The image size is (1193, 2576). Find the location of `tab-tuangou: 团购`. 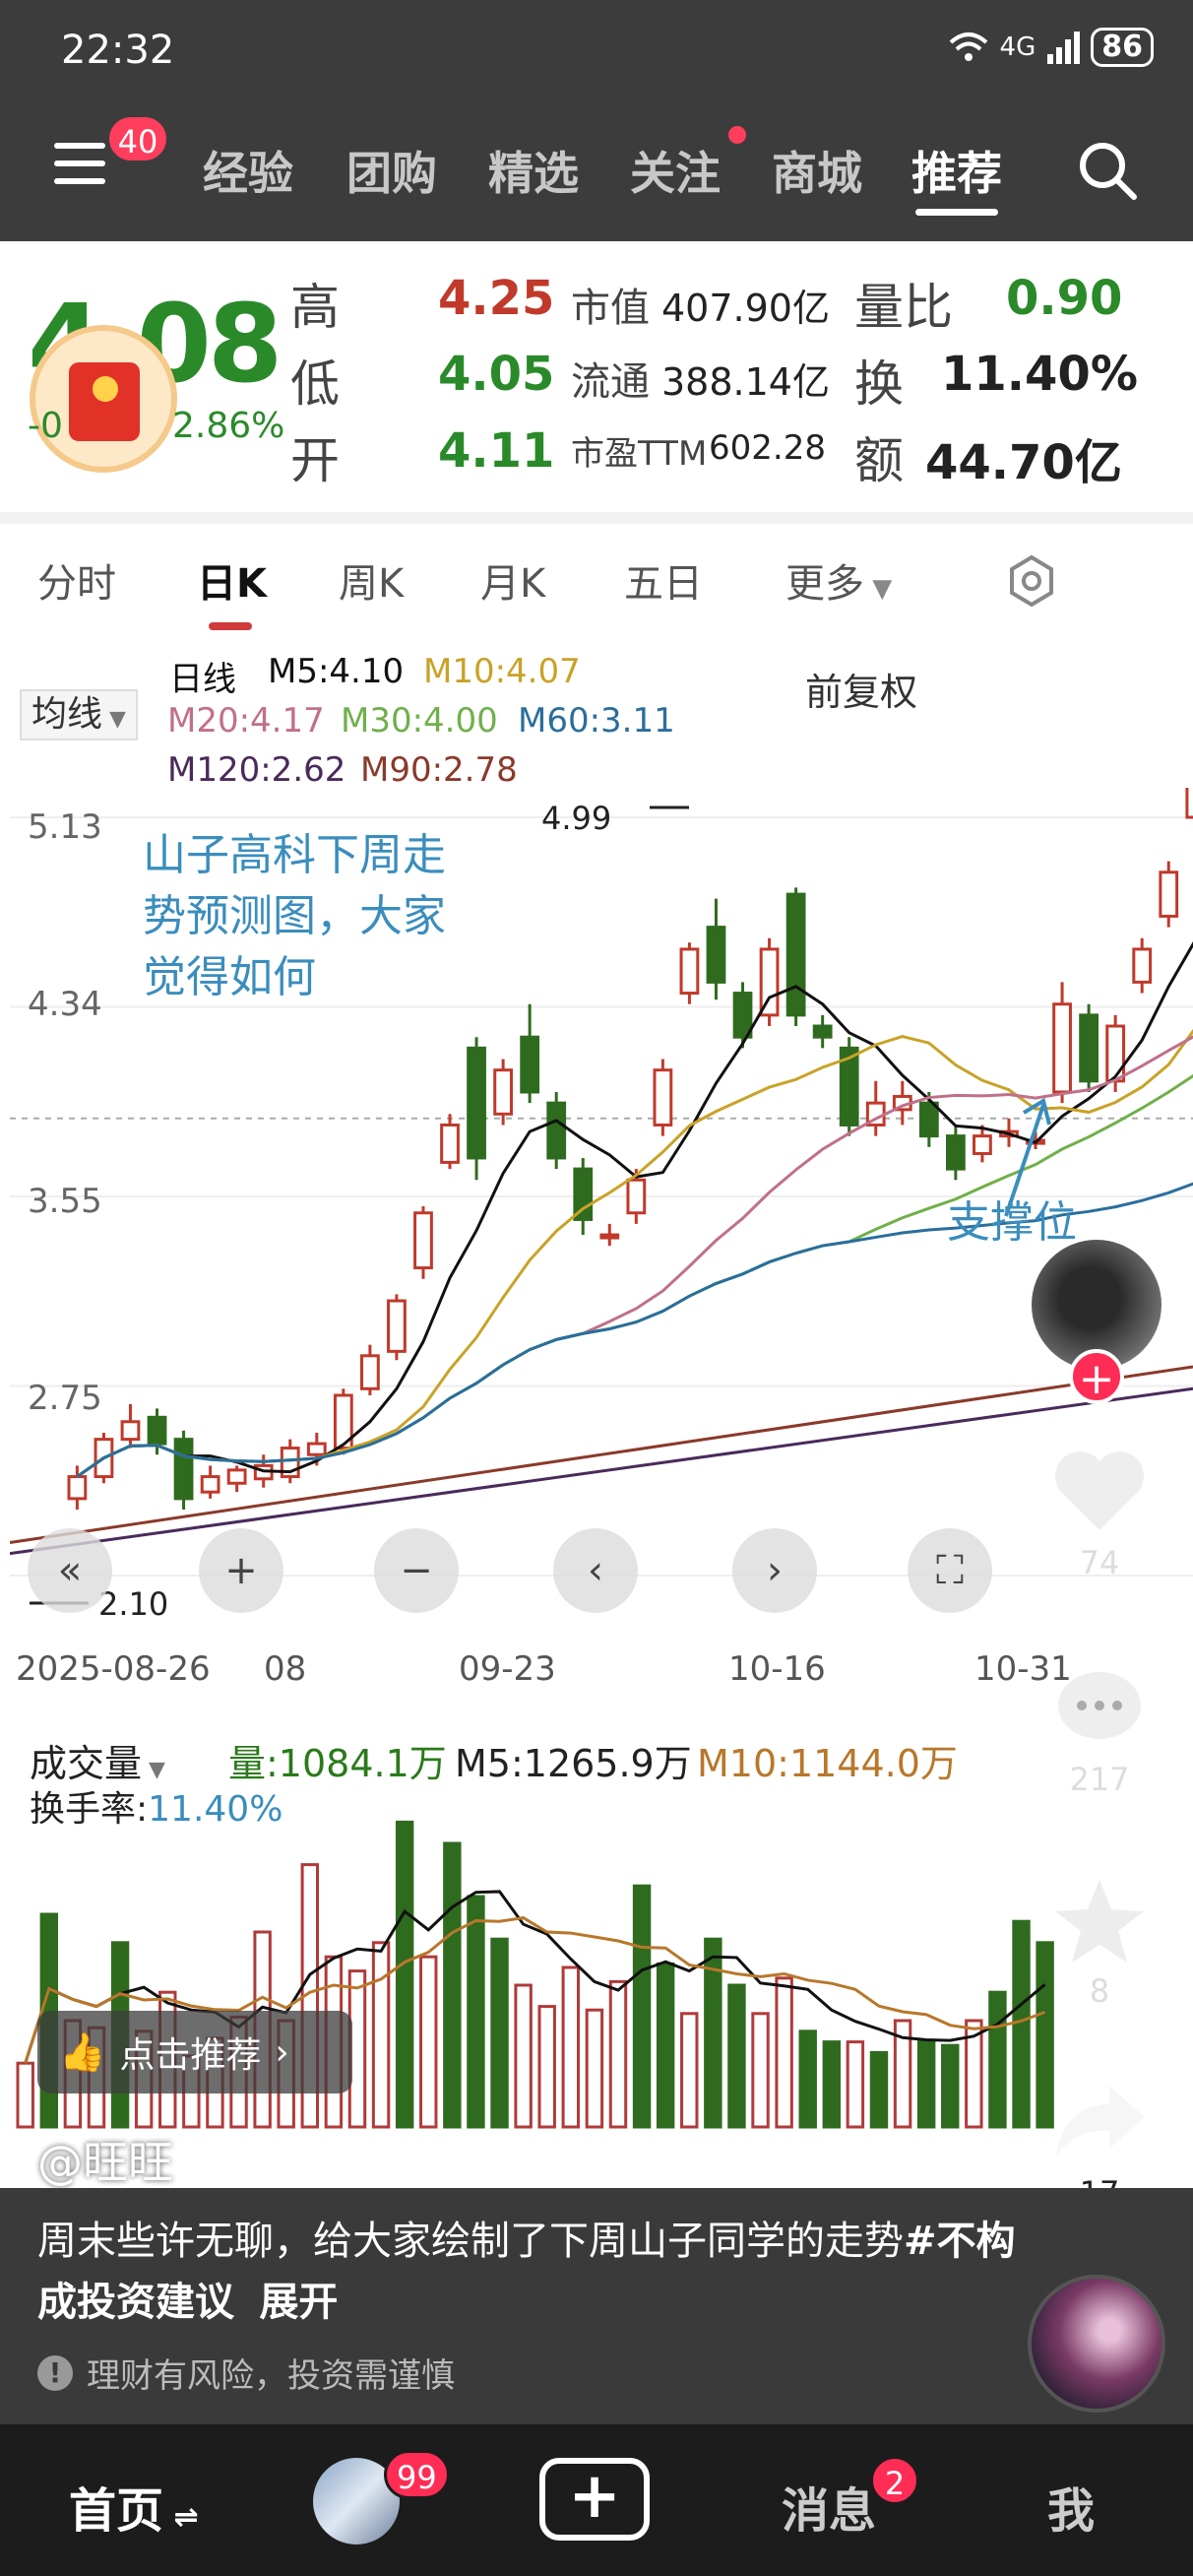

tab-tuangou: 团购 is located at coordinates (391, 170).